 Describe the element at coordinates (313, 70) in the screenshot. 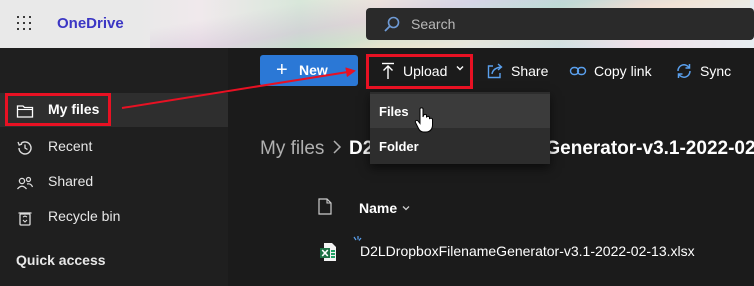

I see `new-button-label: New` at that location.